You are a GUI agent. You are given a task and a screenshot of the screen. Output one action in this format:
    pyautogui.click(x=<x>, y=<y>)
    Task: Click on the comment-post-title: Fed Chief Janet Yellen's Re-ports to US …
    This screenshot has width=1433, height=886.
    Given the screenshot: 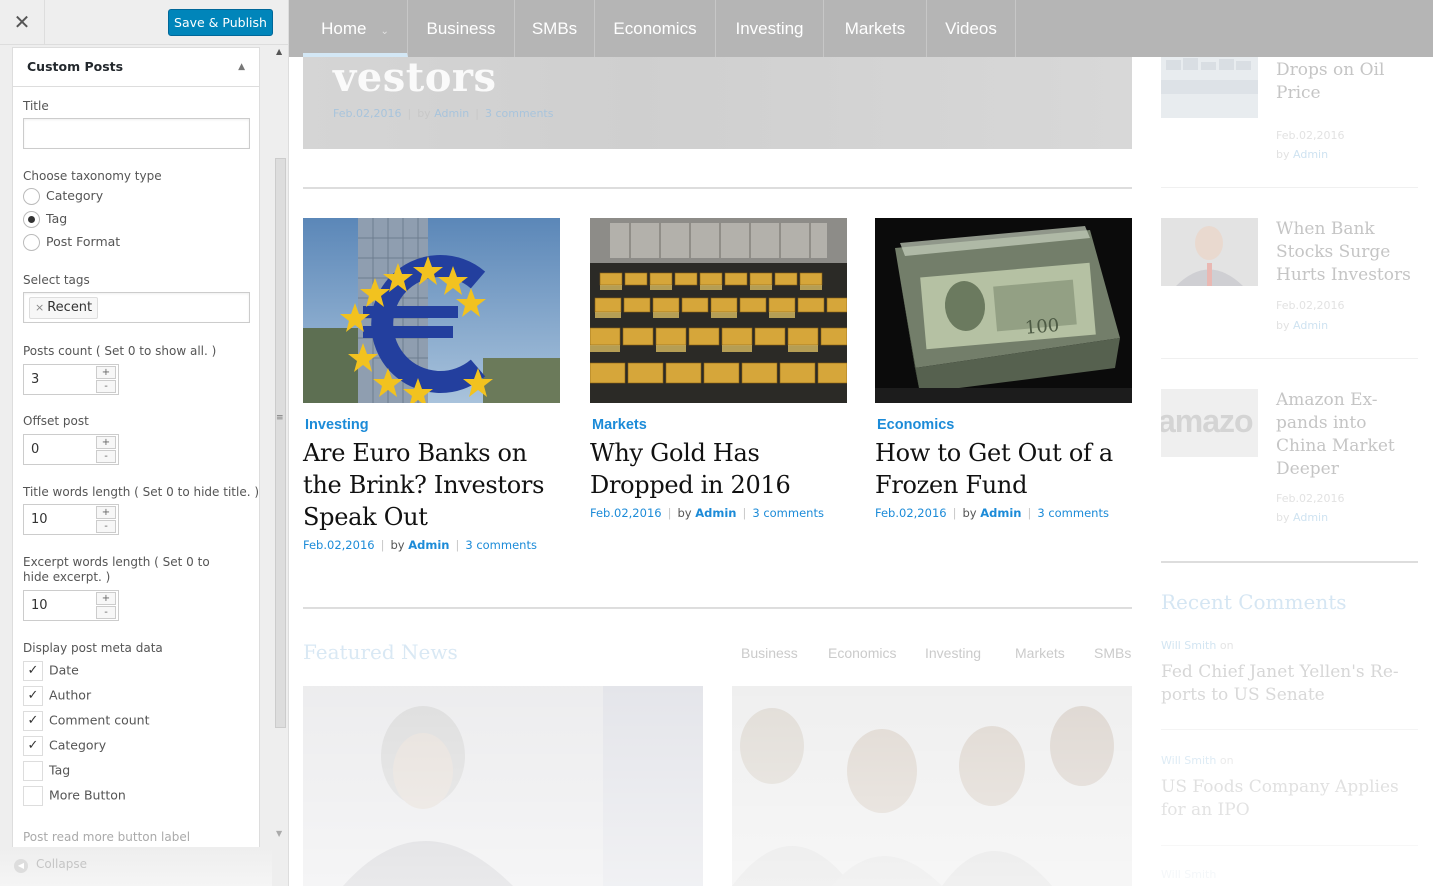 What is the action you would take?
    pyautogui.click(x=1289, y=684)
    